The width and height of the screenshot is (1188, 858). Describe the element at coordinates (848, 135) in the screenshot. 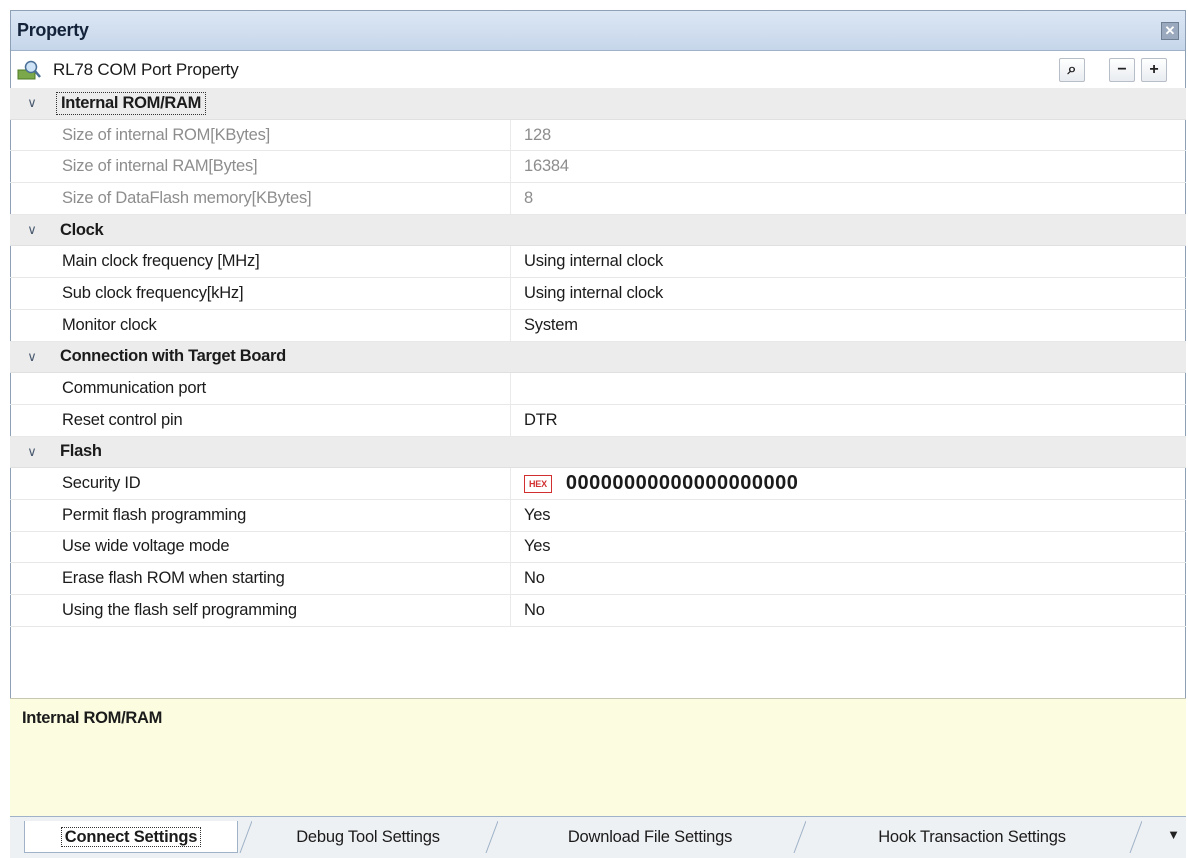

I see `property-value: 128` at that location.